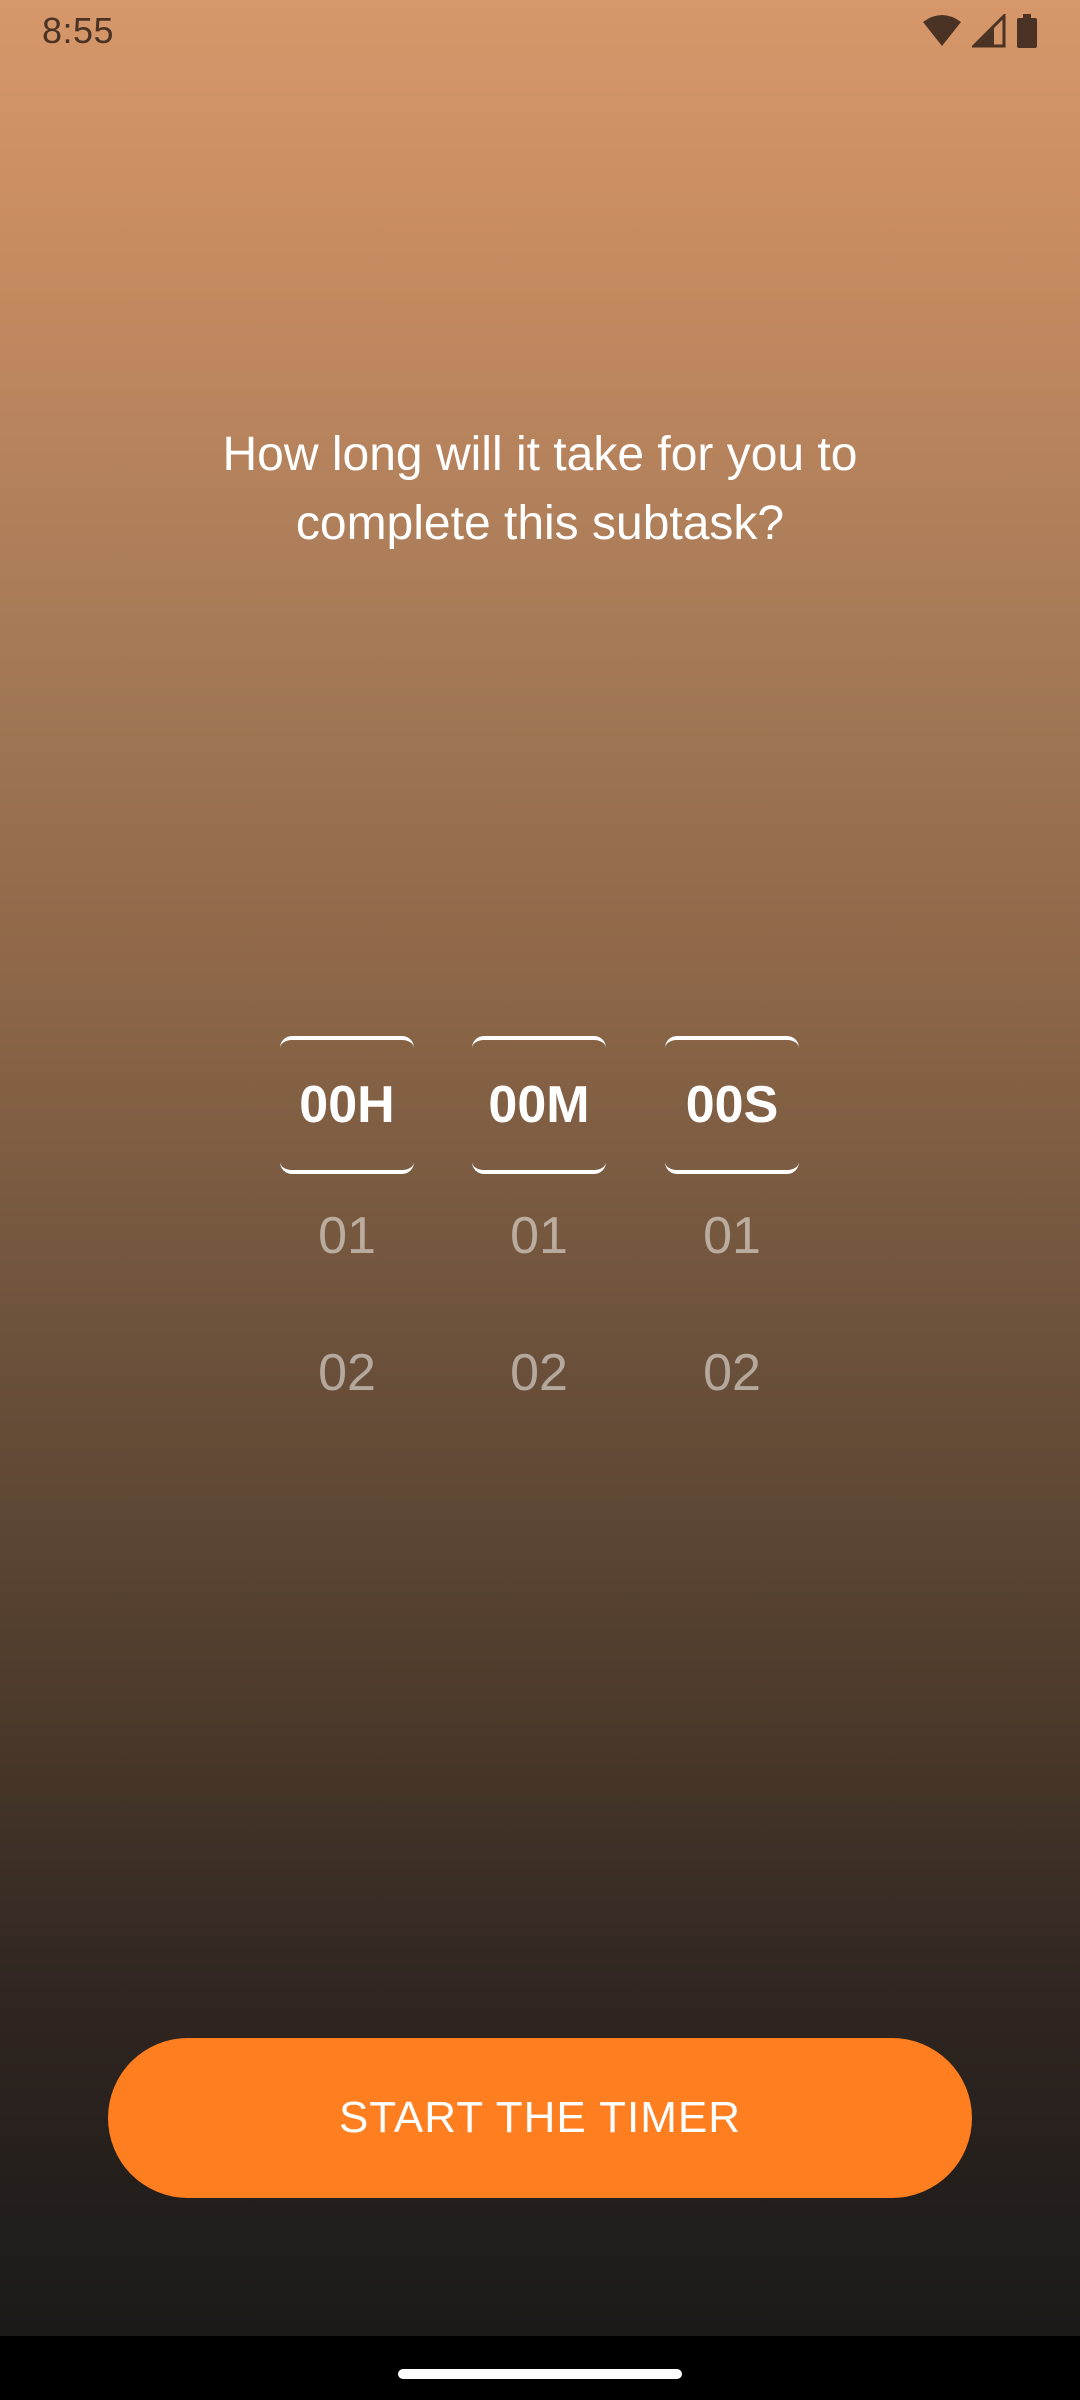  I want to click on status-time: 8:55, so click(78, 30).